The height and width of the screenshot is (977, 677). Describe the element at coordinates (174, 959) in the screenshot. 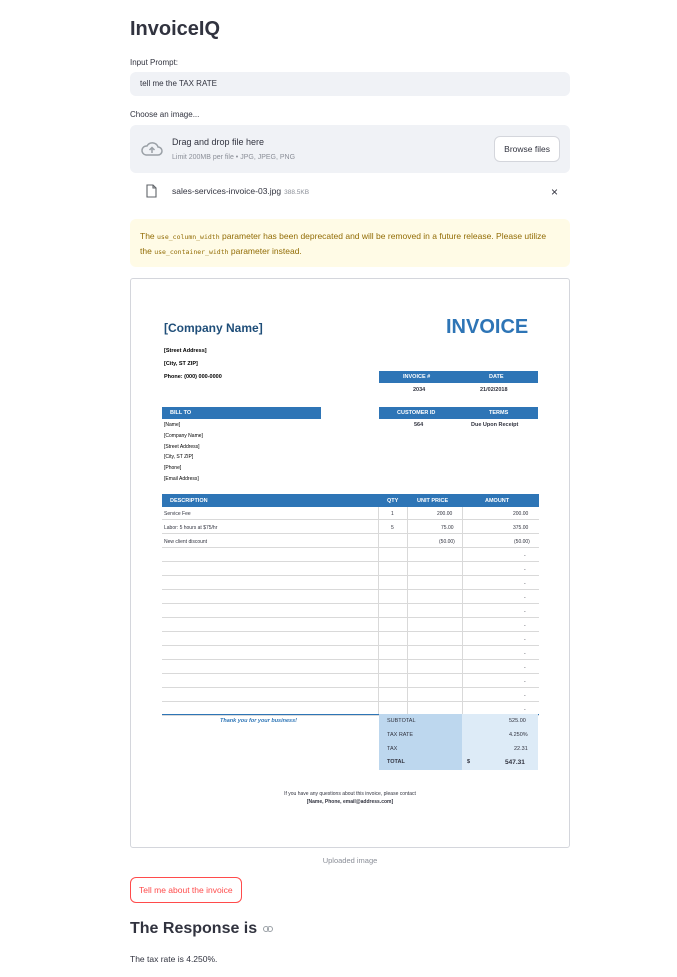

I see `response-text: The tax rate is 4.250%.` at that location.